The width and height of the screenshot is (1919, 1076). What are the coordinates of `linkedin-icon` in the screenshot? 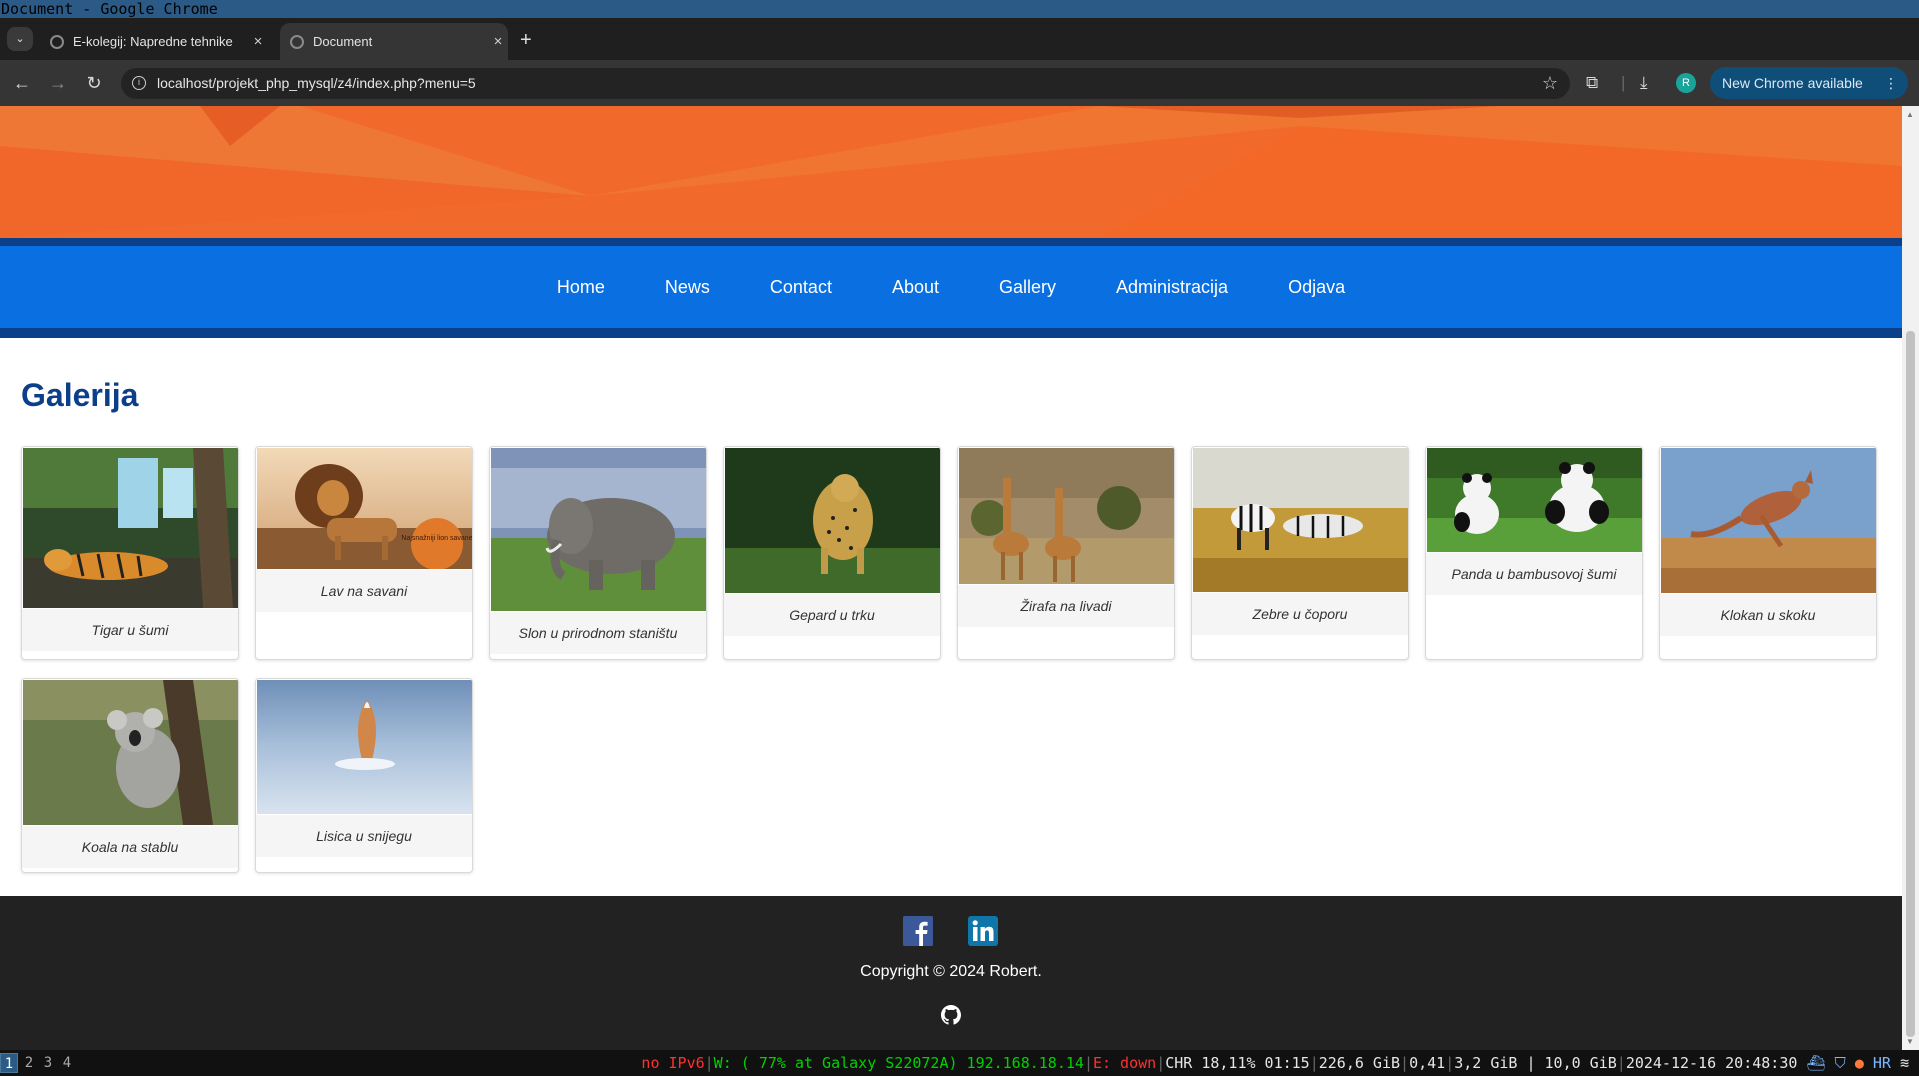 It's located at (983, 931).